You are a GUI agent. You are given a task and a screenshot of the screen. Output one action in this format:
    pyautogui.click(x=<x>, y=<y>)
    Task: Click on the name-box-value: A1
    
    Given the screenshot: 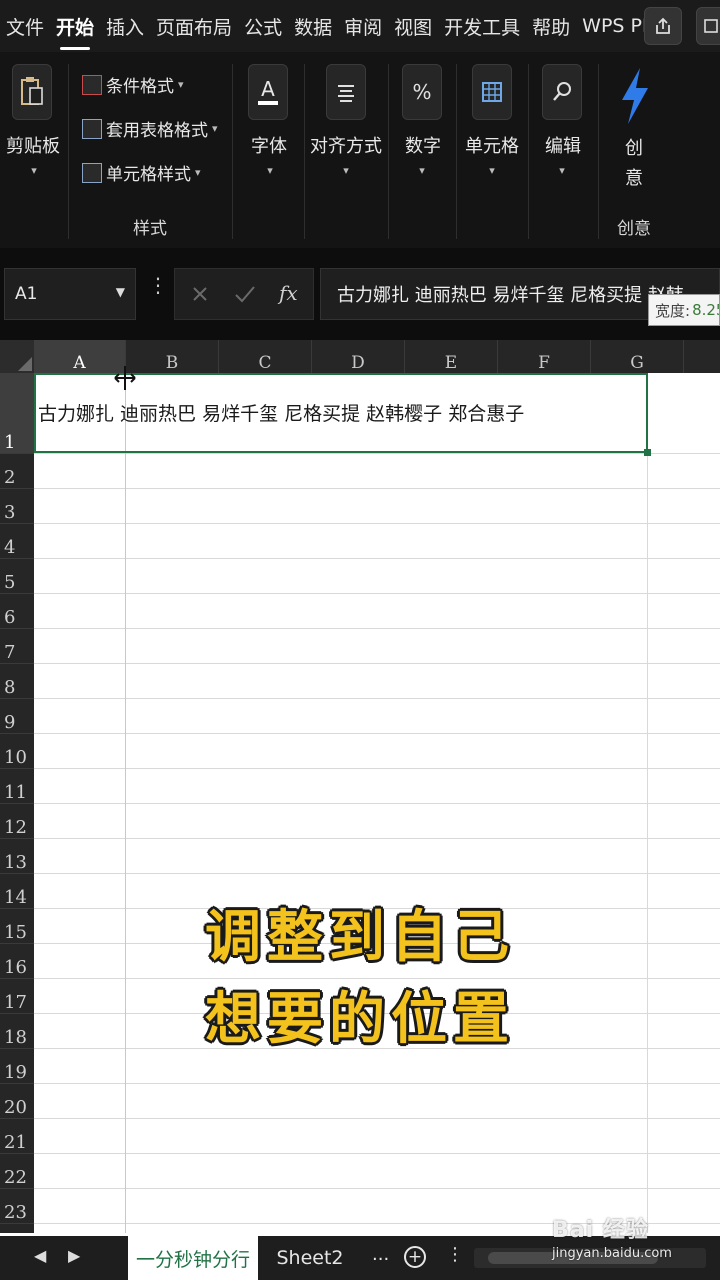 What is the action you would take?
    pyautogui.click(x=26, y=294)
    